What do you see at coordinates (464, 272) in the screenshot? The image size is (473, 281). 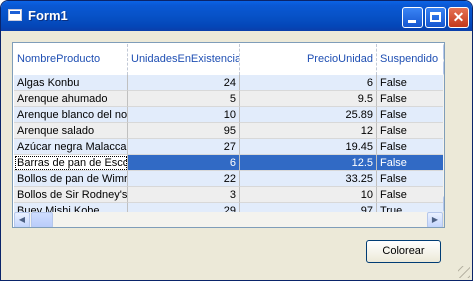 I see `resize-grip-icon` at bounding box center [464, 272].